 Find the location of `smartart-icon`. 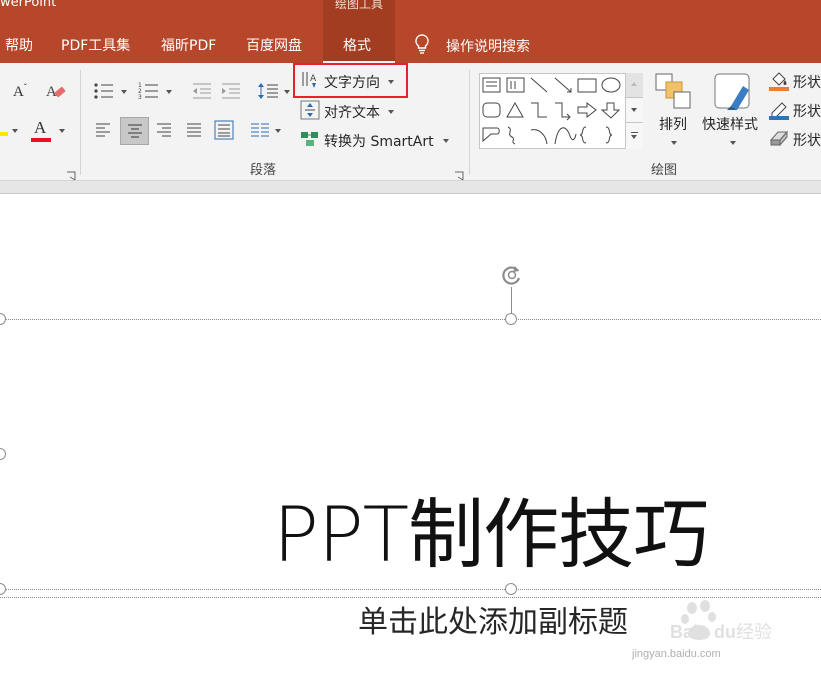

smartart-icon is located at coordinates (310, 139).